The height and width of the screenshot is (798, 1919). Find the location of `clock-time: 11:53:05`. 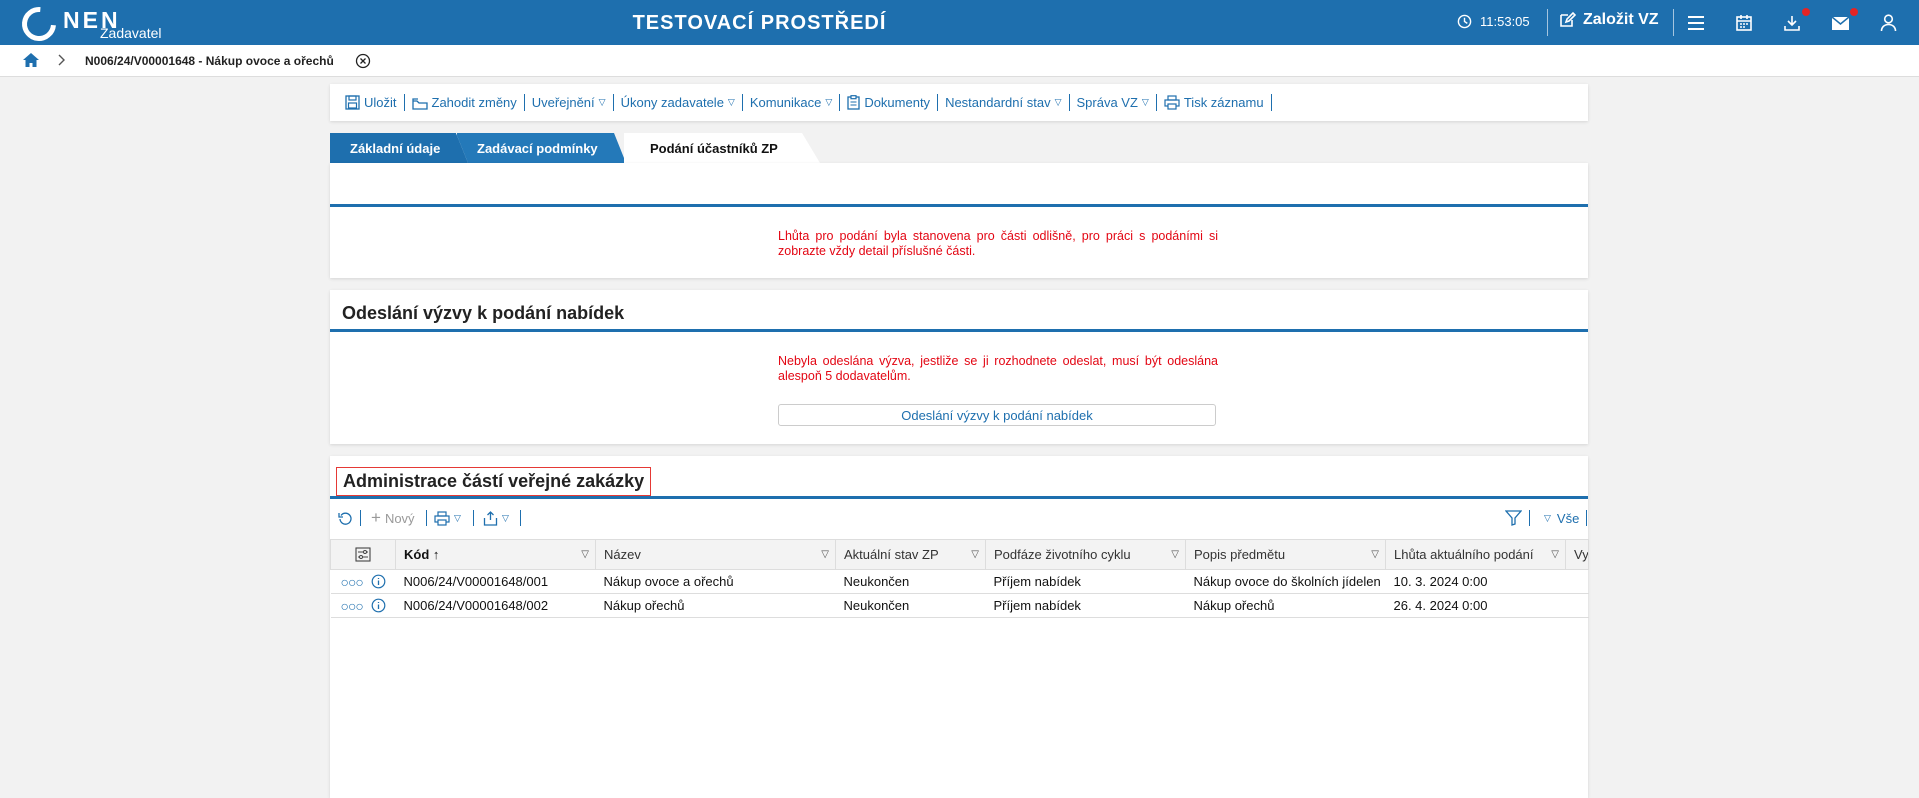

clock-time: 11:53:05 is located at coordinates (1505, 21).